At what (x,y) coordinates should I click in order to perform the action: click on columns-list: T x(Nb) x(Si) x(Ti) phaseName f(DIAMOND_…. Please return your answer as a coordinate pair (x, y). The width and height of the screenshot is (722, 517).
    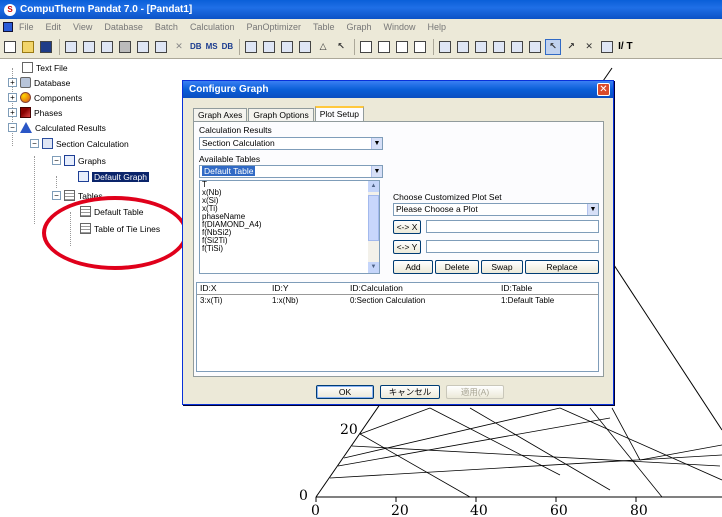
    Looking at the image, I should click on (289, 227).